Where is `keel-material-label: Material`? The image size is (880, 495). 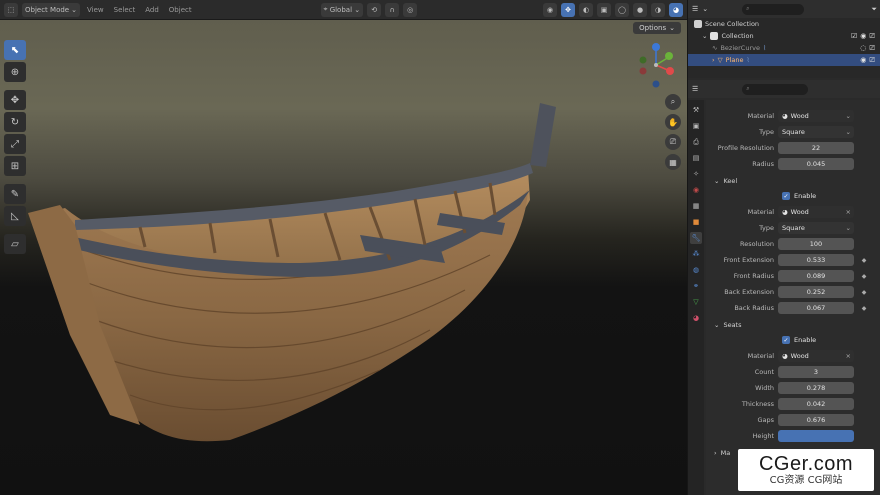
keel-material-label: Material is located at coordinates (760, 212).